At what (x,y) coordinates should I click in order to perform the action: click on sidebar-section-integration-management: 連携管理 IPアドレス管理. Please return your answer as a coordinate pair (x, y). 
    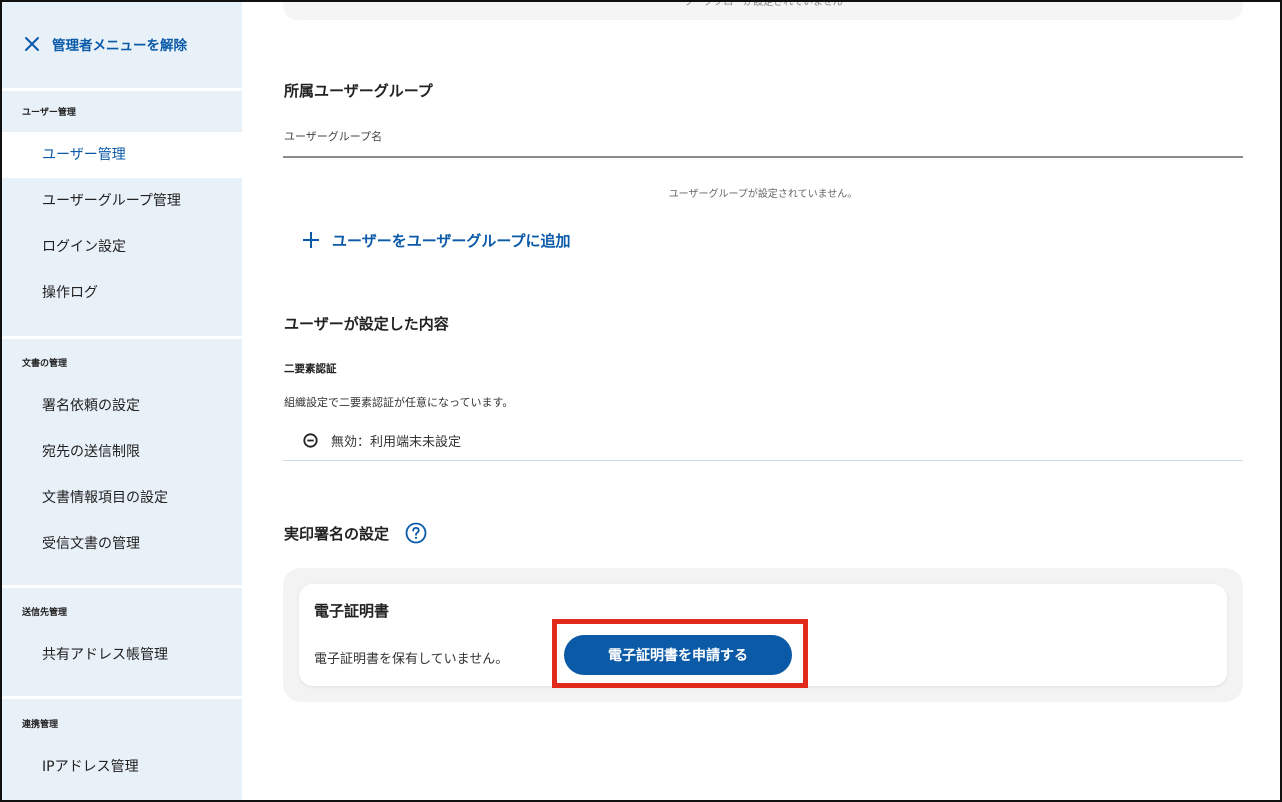
    Looking at the image, I should click on (121, 753).